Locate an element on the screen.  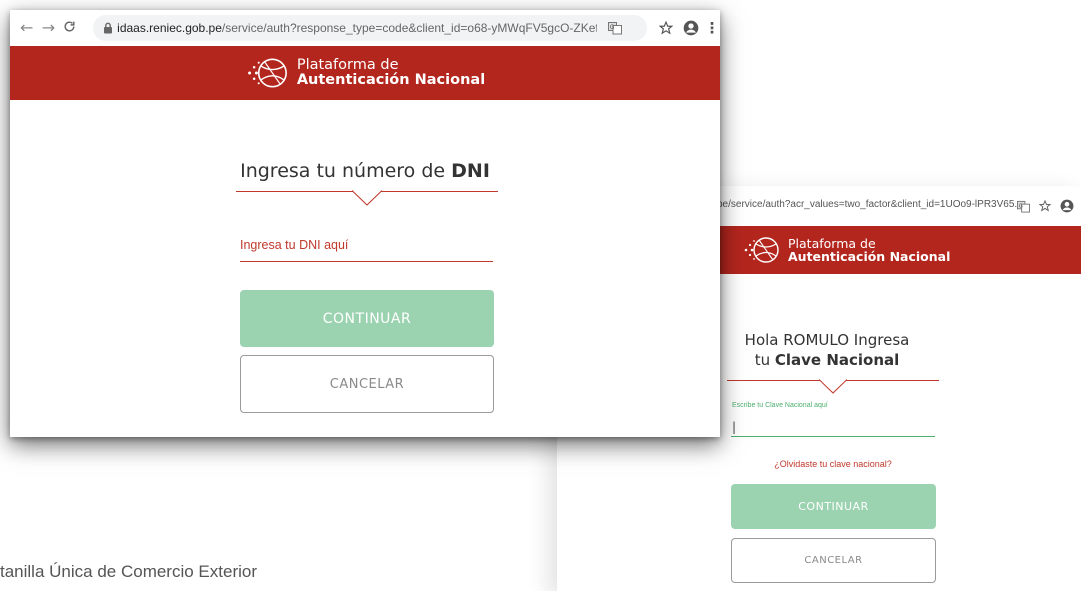
reload-icon is located at coordinates (76, 28).